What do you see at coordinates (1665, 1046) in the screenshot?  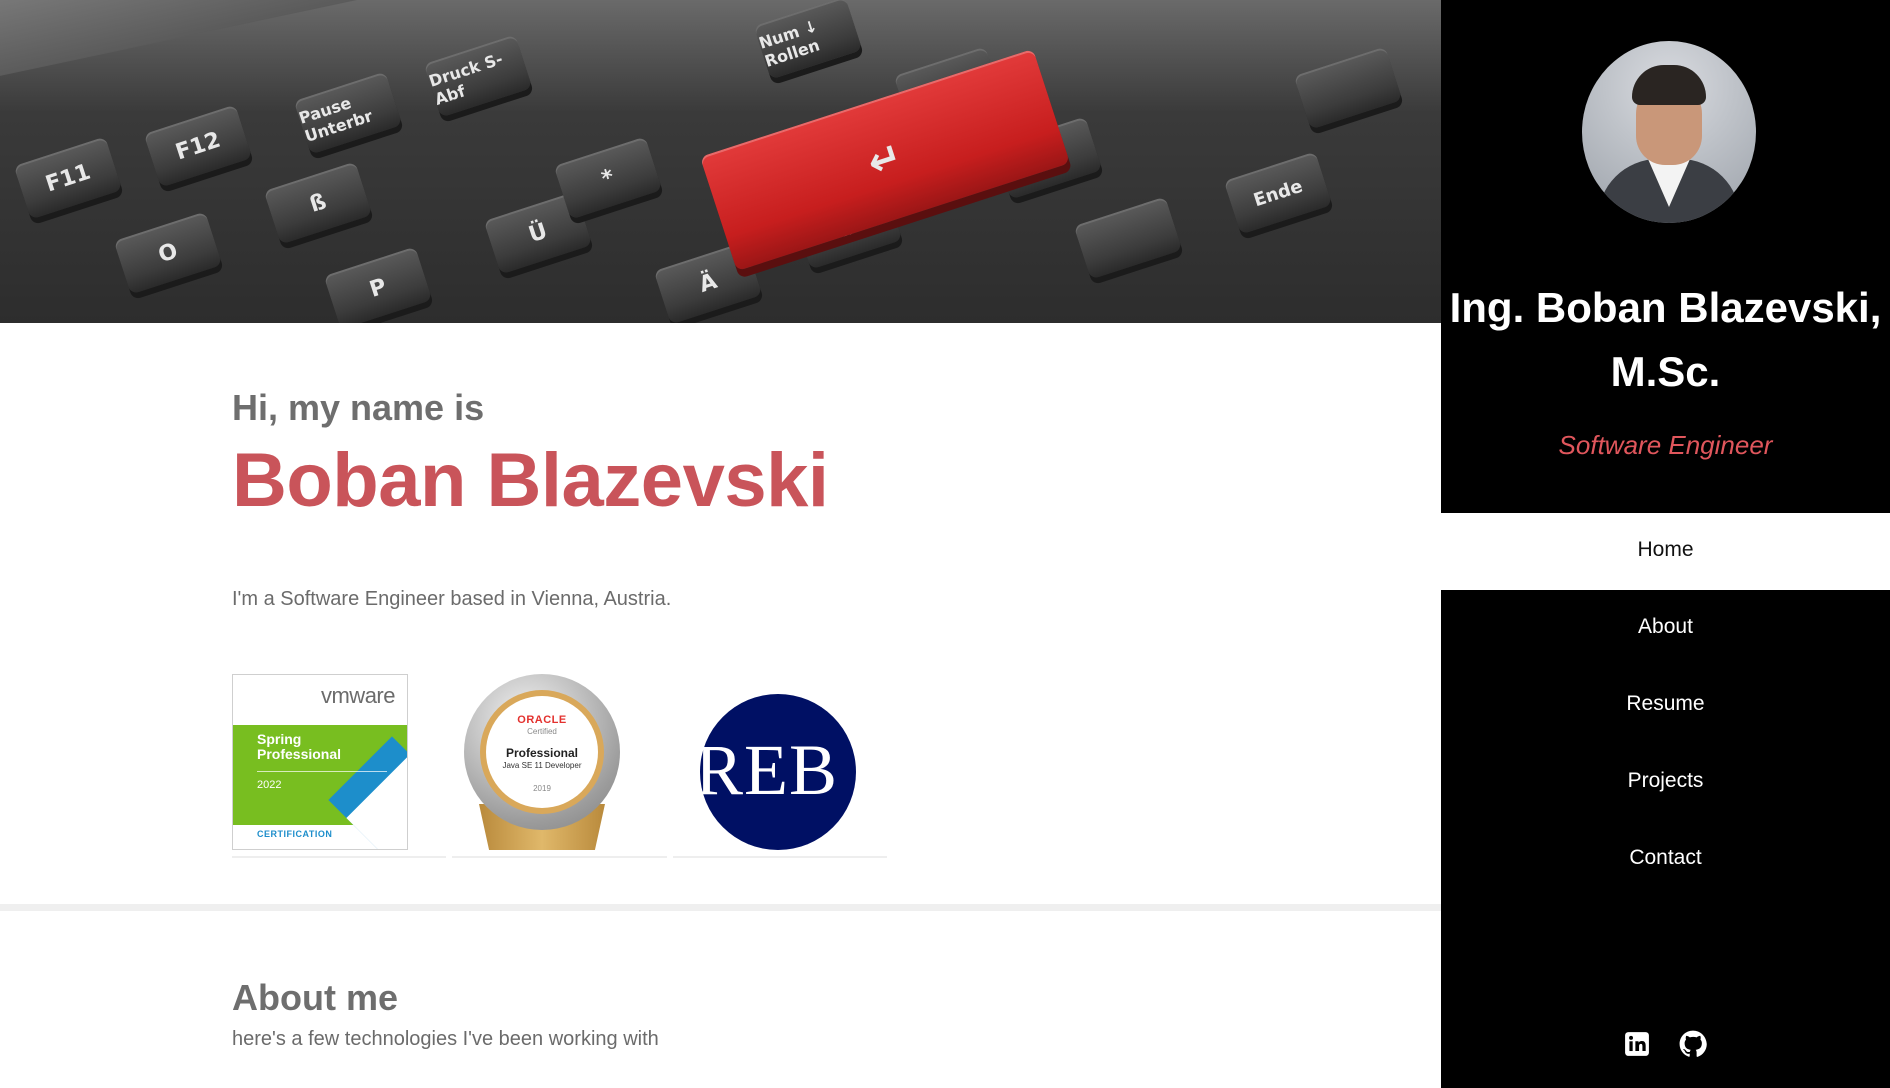 I see `social-links` at bounding box center [1665, 1046].